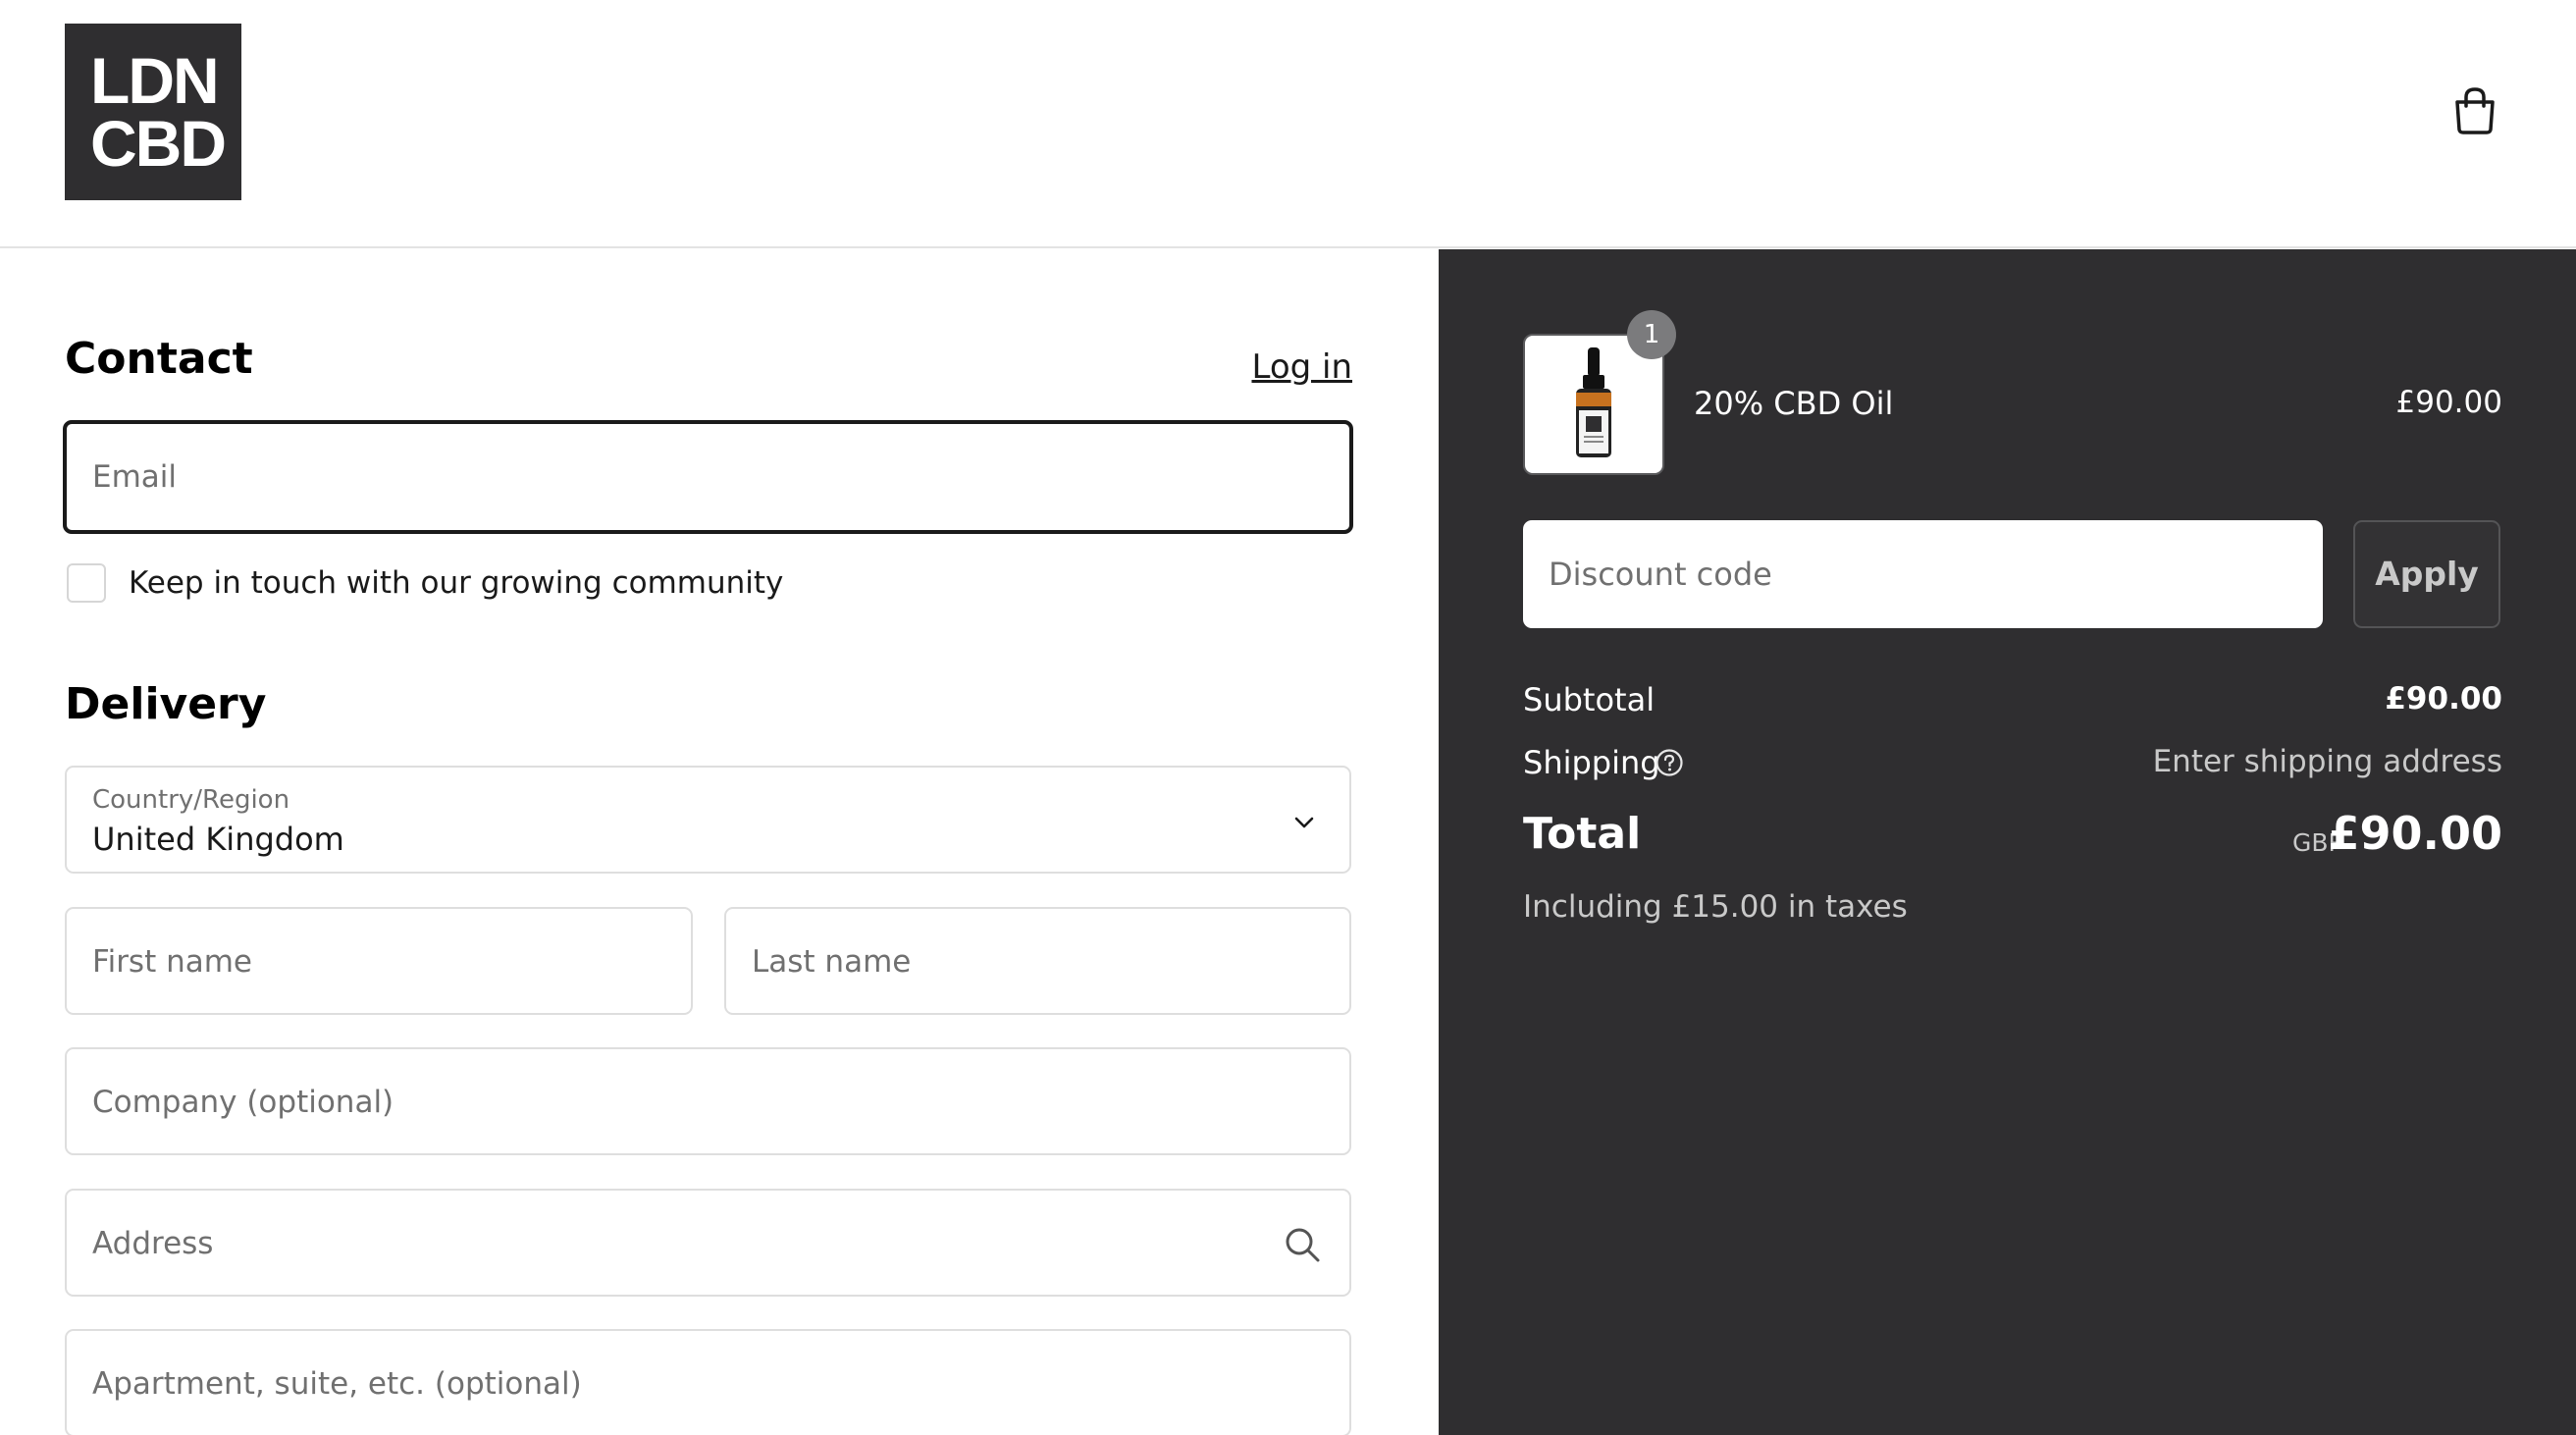  I want to click on total-label: Total, so click(1582, 834).